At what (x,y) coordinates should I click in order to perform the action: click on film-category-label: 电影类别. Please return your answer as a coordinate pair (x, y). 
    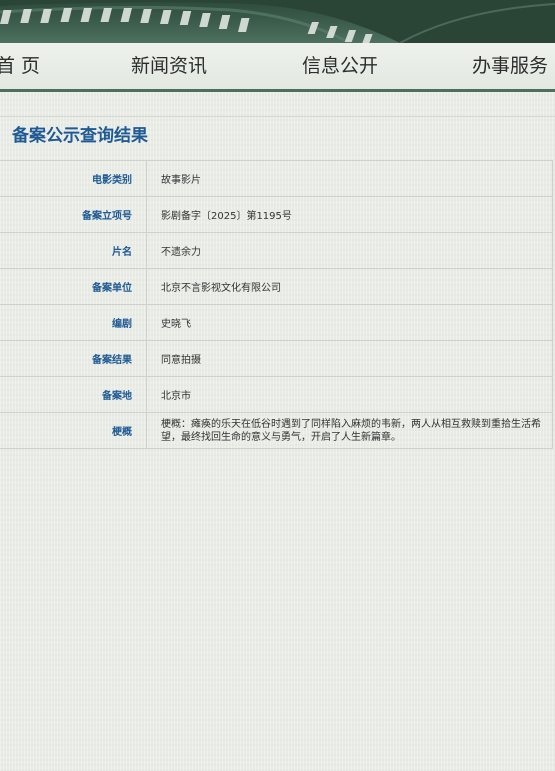
    Looking at the image, I should click on (73, 178).